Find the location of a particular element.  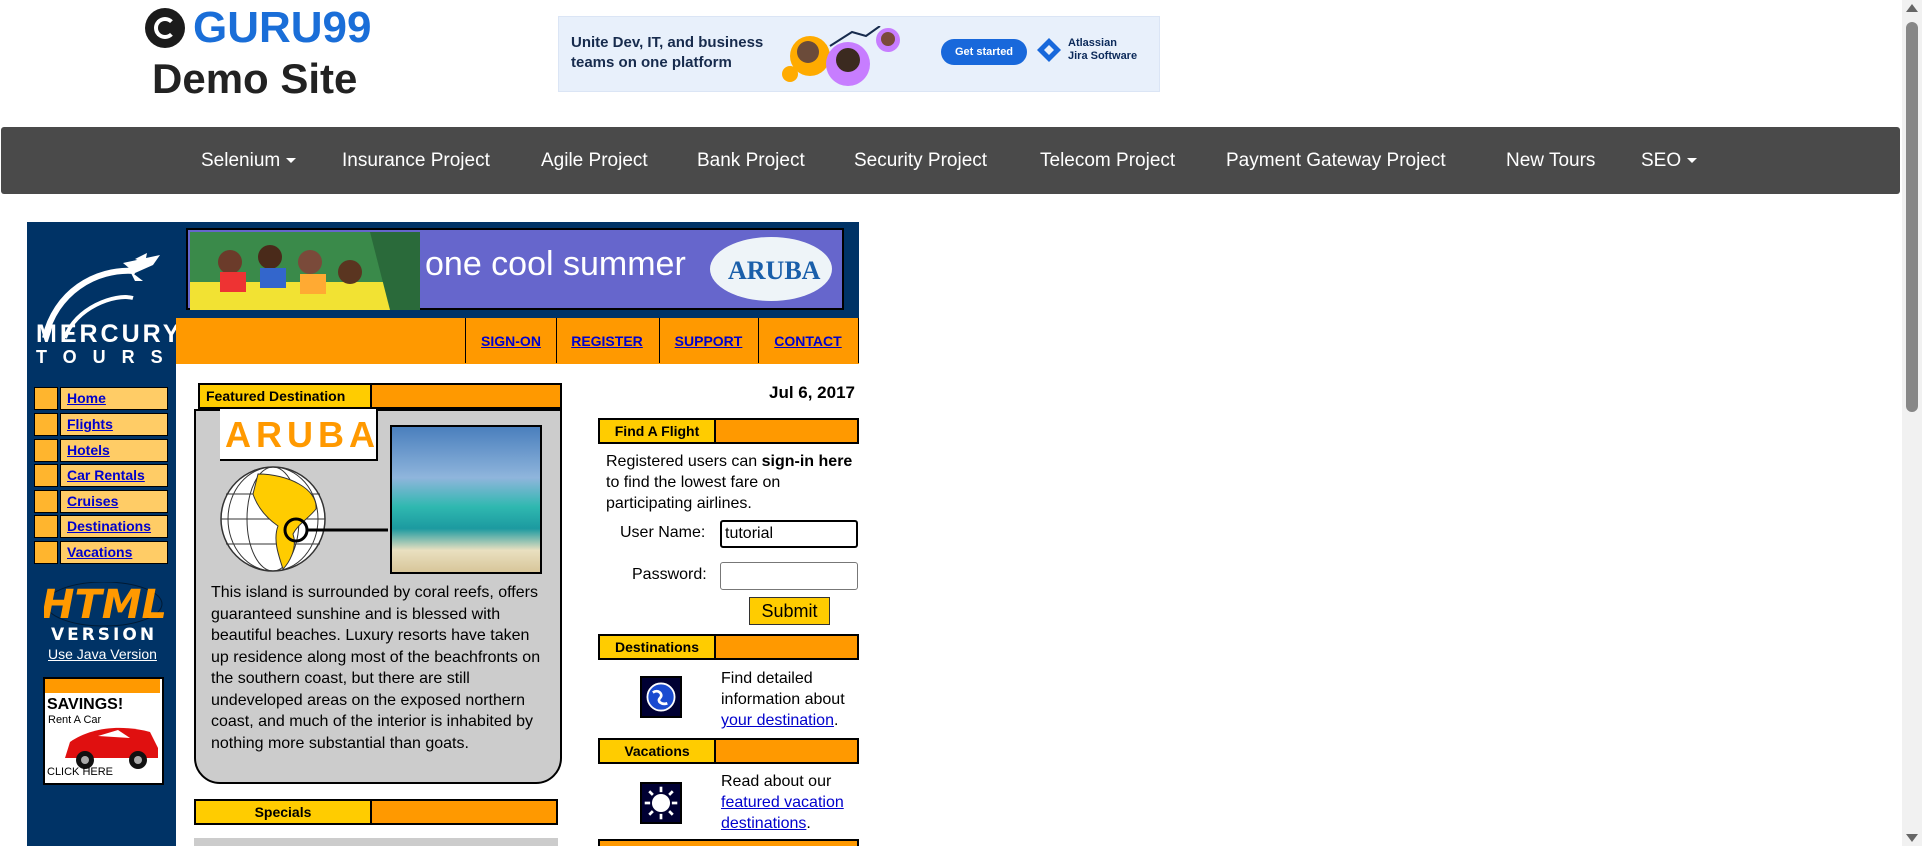

password-label: Password: is located at coordinates (669, 574).